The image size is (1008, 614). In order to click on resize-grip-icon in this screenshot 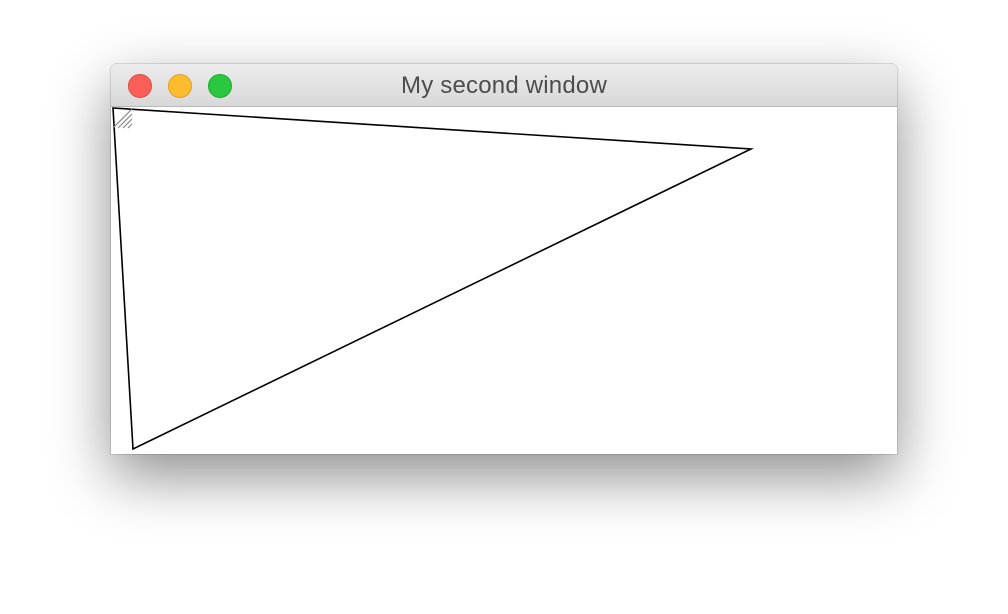, I will do `click(122, 118)`.